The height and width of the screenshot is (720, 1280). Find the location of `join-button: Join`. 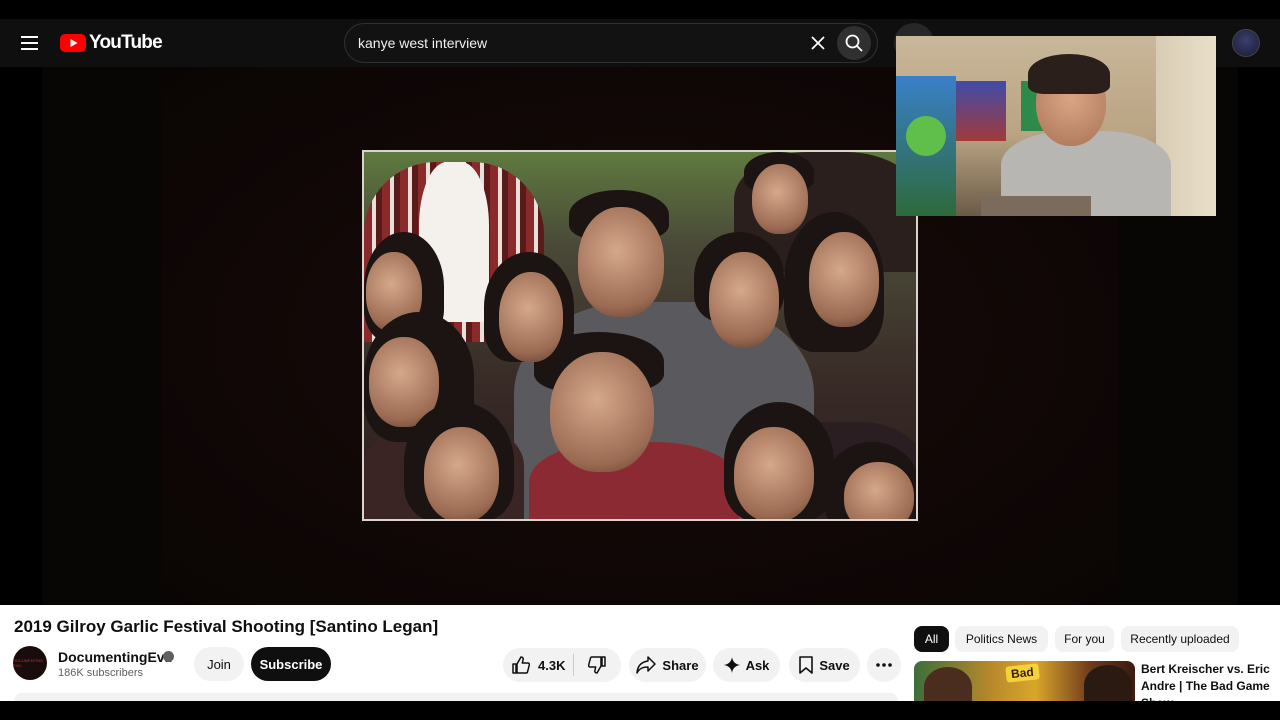

join-button: Join is located at coordinates (219, 664).